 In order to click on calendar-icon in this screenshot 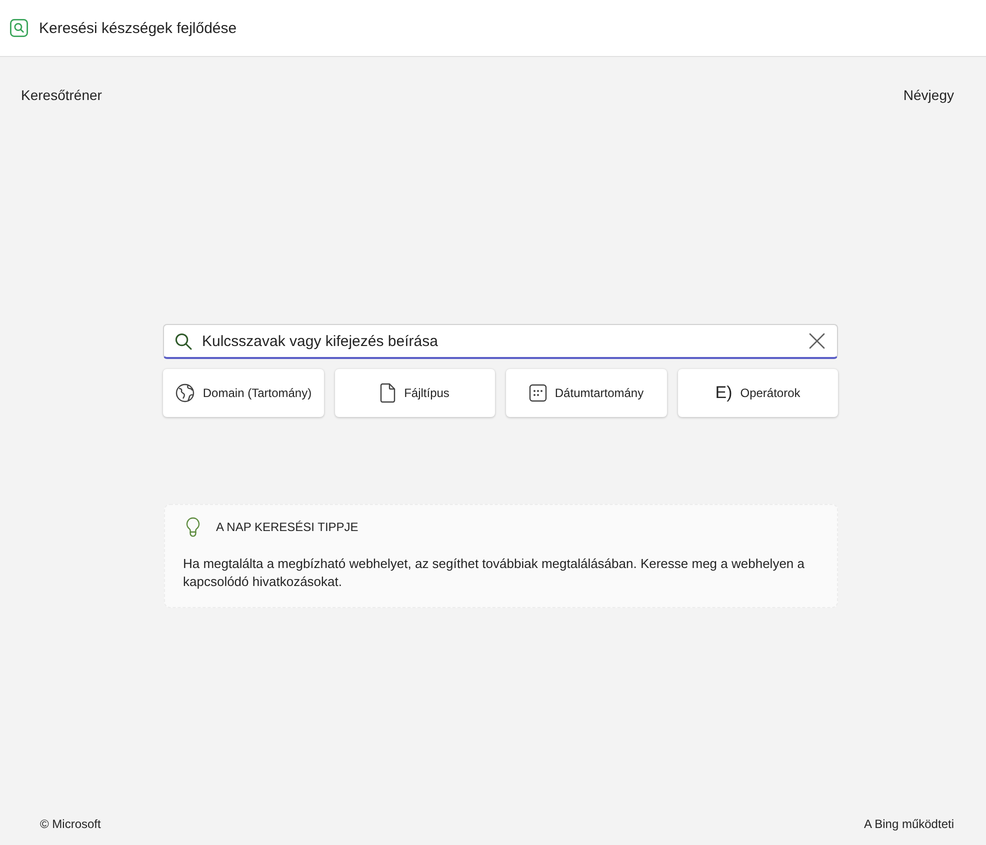, I will do `click(537, 393)`.